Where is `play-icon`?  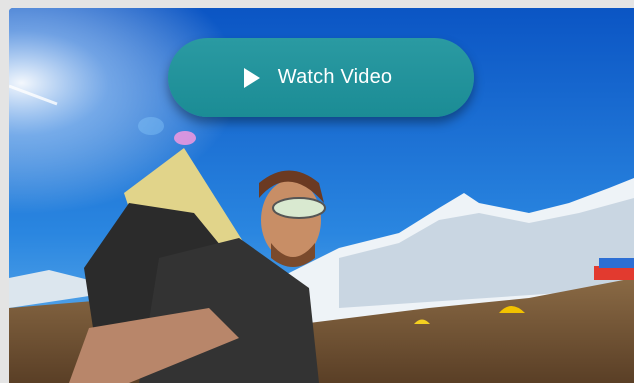
play-icon is located at coordinates (251, 77).